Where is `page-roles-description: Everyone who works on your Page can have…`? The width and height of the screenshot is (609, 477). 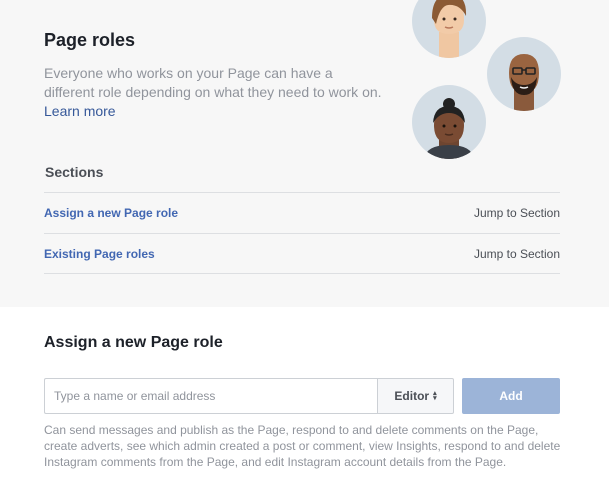
page-roles-description: Everyone who works on your Page can have… is located at coordinates (214, 92).